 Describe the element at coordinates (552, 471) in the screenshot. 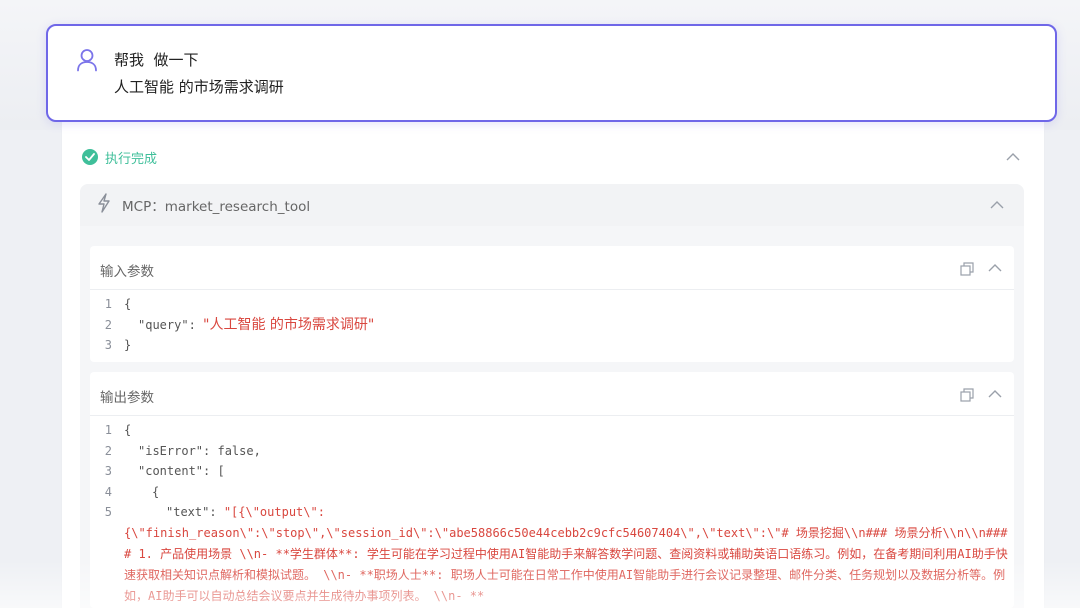

I see `code-line: 3 "content": [` at that location.